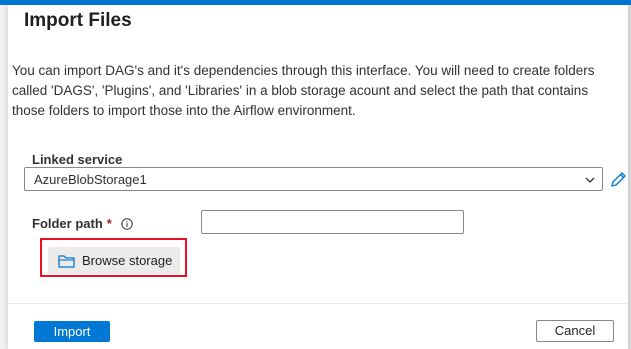 The height and width of the screenshot is (349, 631). I want to click on folder-path-input, so click(332, 222).